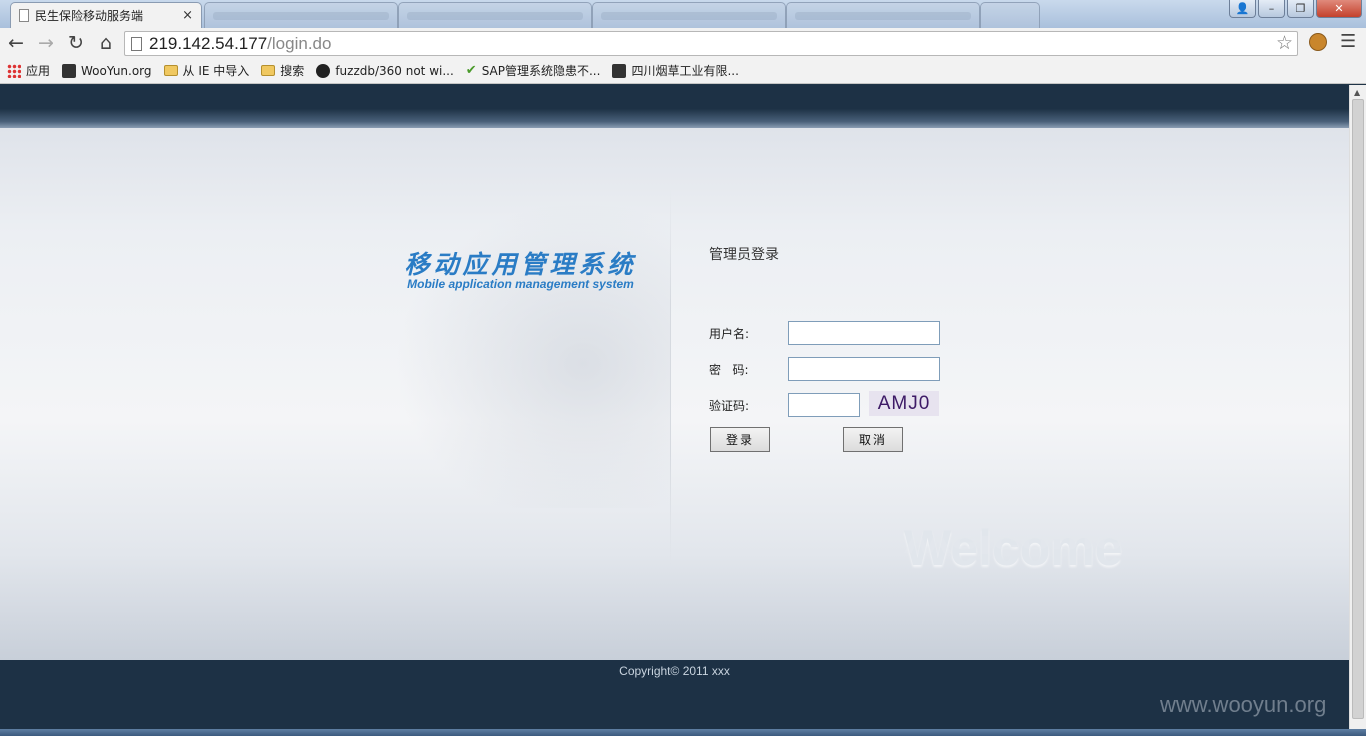 The image size is (1366, 736). Describe the element at coordinates (106, 43) in the screenshot. I see `home-icon: ⌂` at that location.